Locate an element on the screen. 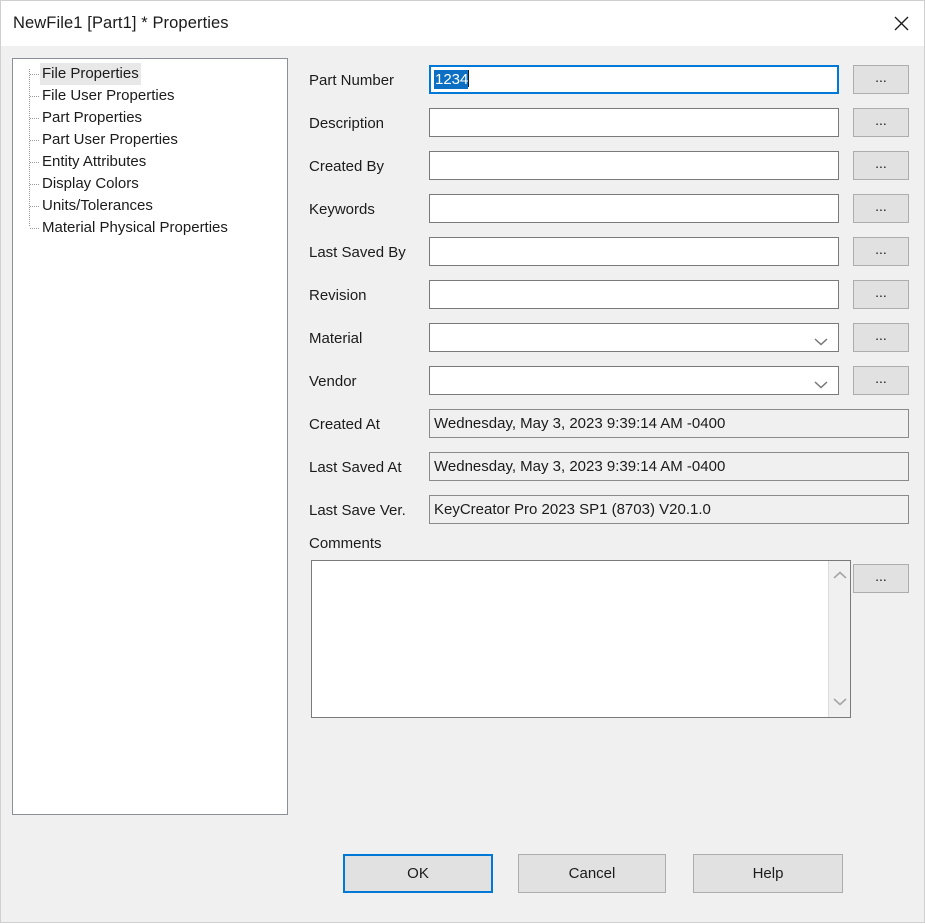  tree-item-material-physical-properties: Material Physical Properties is located at coordinates (150, 228).